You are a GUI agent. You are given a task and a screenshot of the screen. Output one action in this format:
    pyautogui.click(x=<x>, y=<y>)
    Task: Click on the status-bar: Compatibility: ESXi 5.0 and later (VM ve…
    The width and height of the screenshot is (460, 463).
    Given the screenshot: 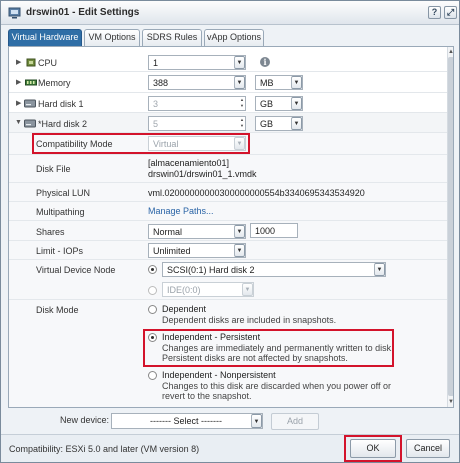 What is the action you would take?
    pyautogui.click(x=230, y=448)
    